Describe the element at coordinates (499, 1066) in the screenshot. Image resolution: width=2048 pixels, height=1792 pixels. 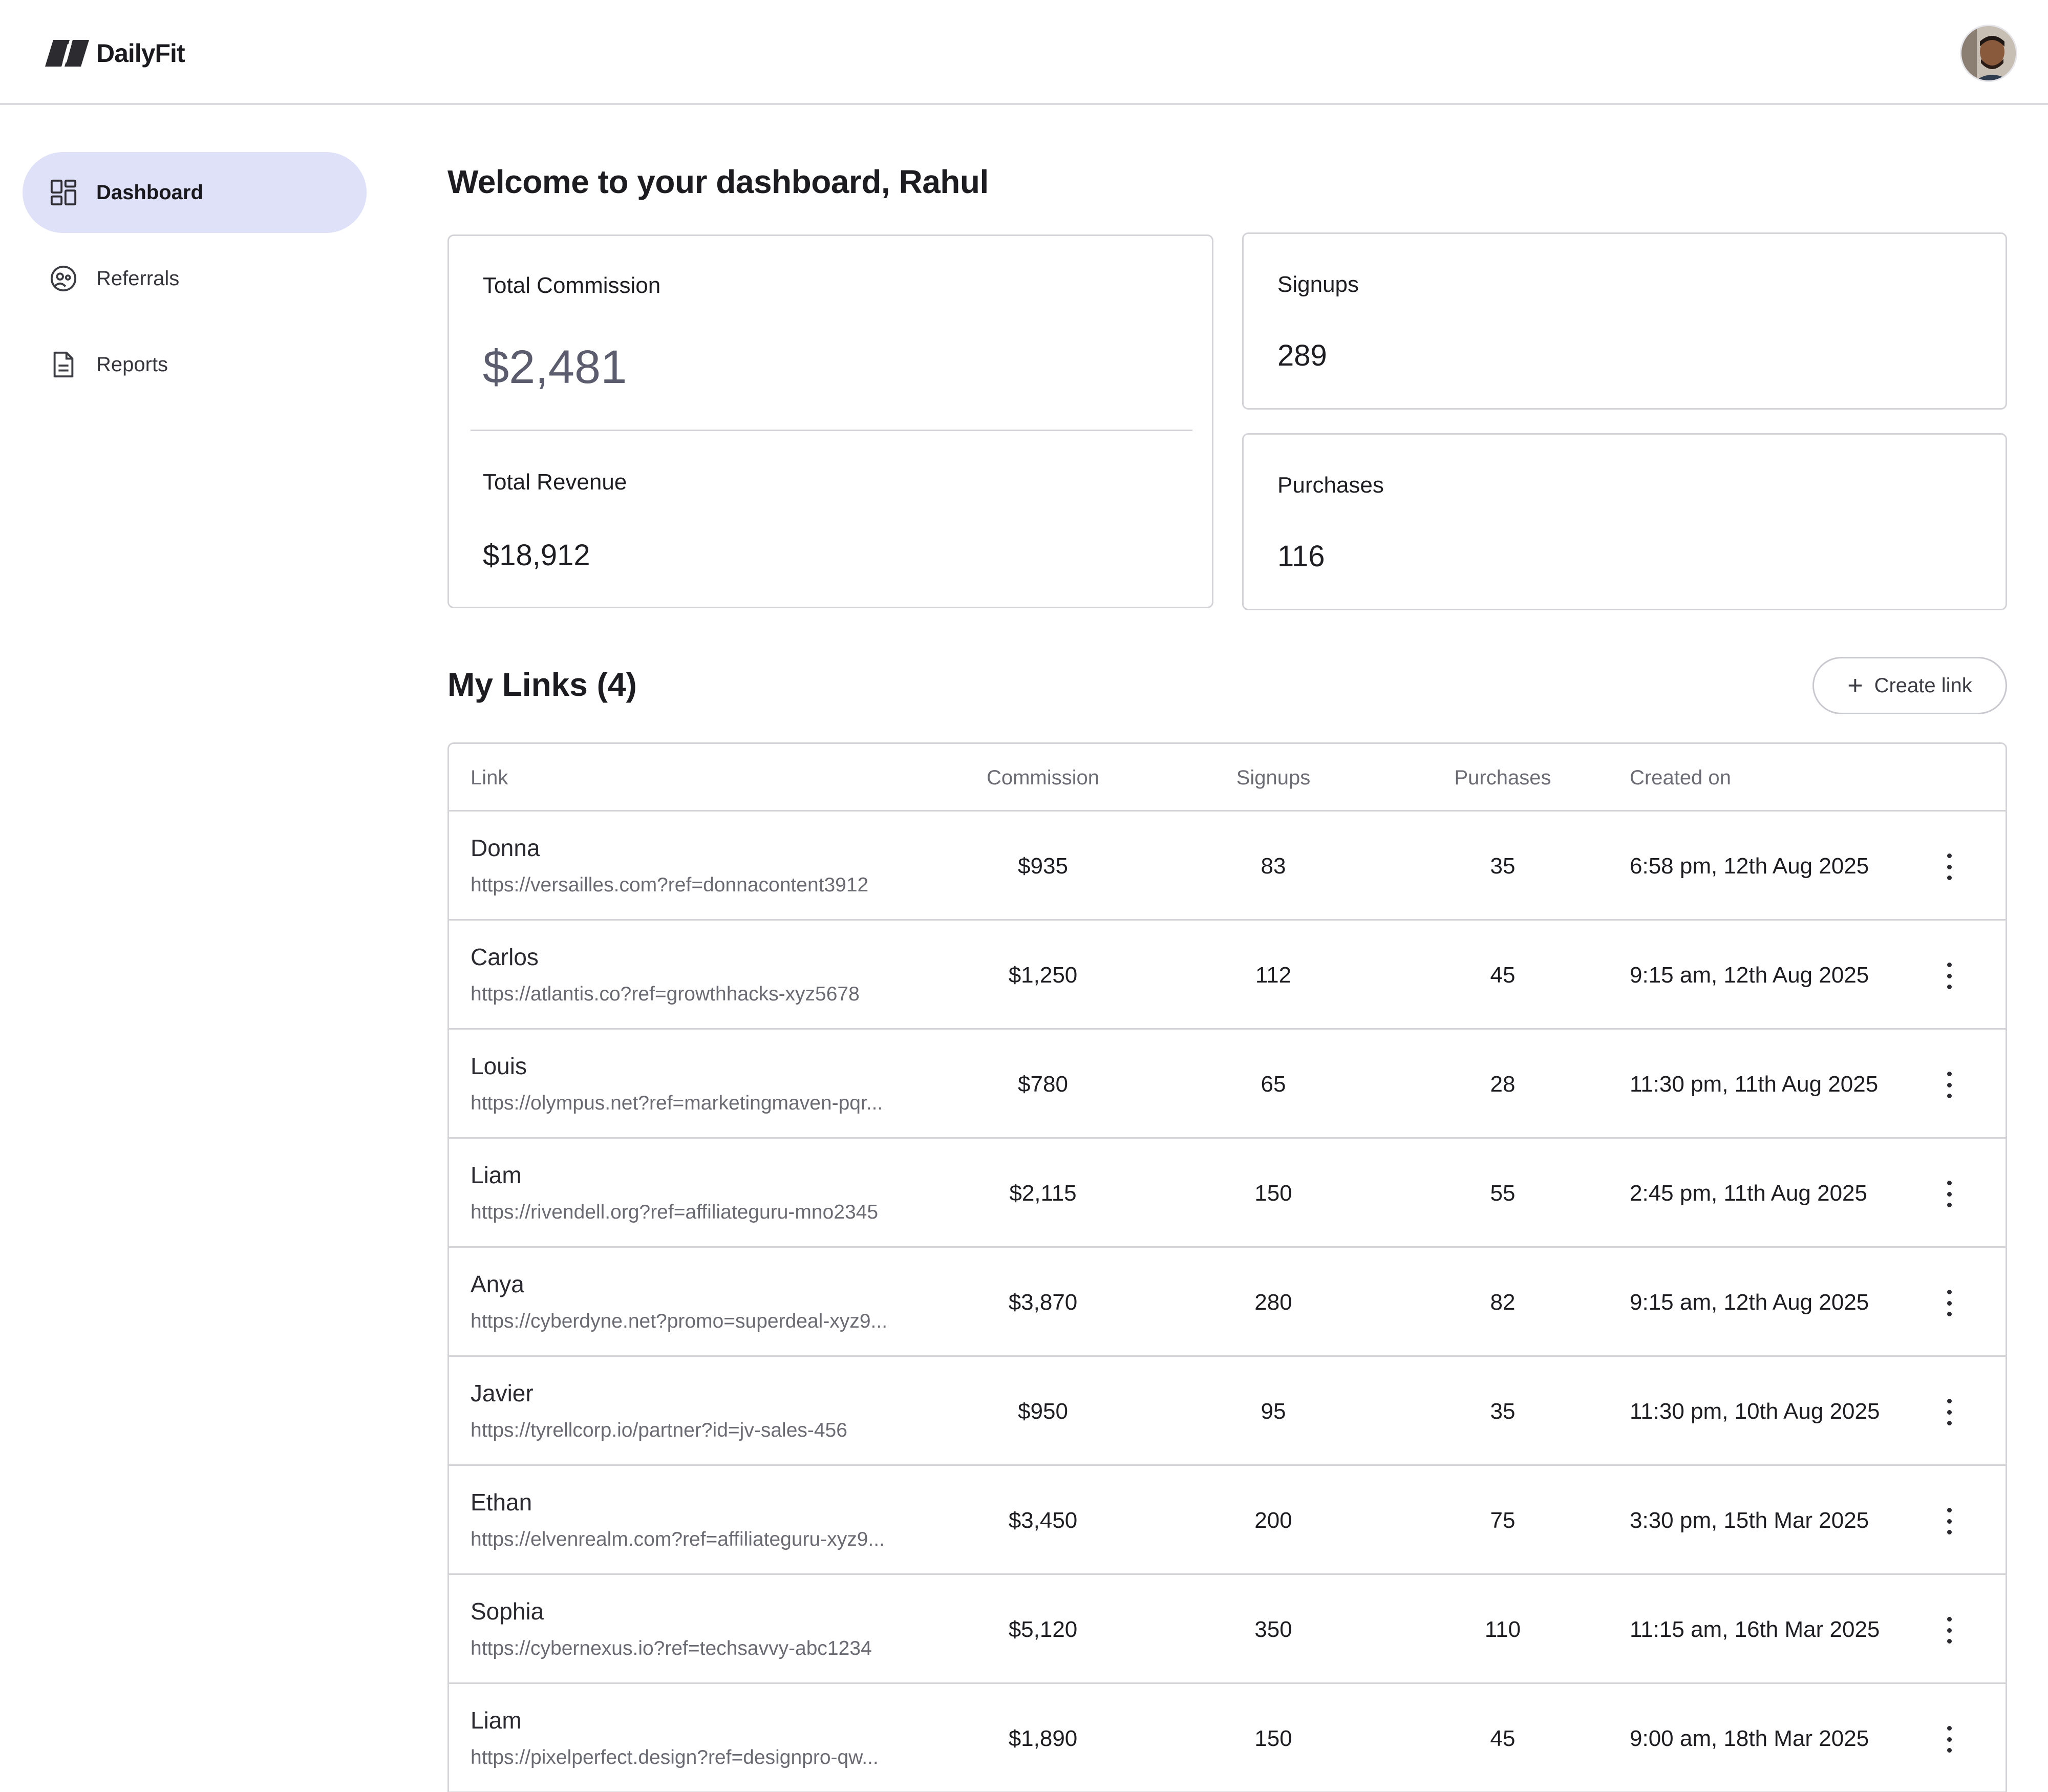
I see `link-name: Louis` at that location.